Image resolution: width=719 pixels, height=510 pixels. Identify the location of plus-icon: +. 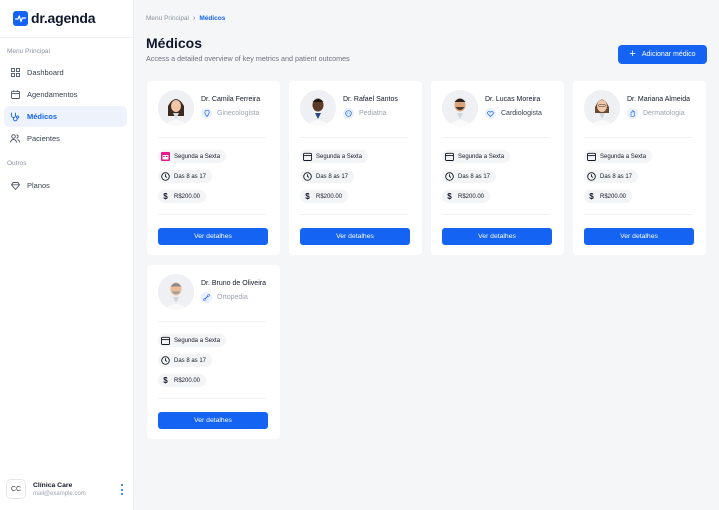
(632, 54).